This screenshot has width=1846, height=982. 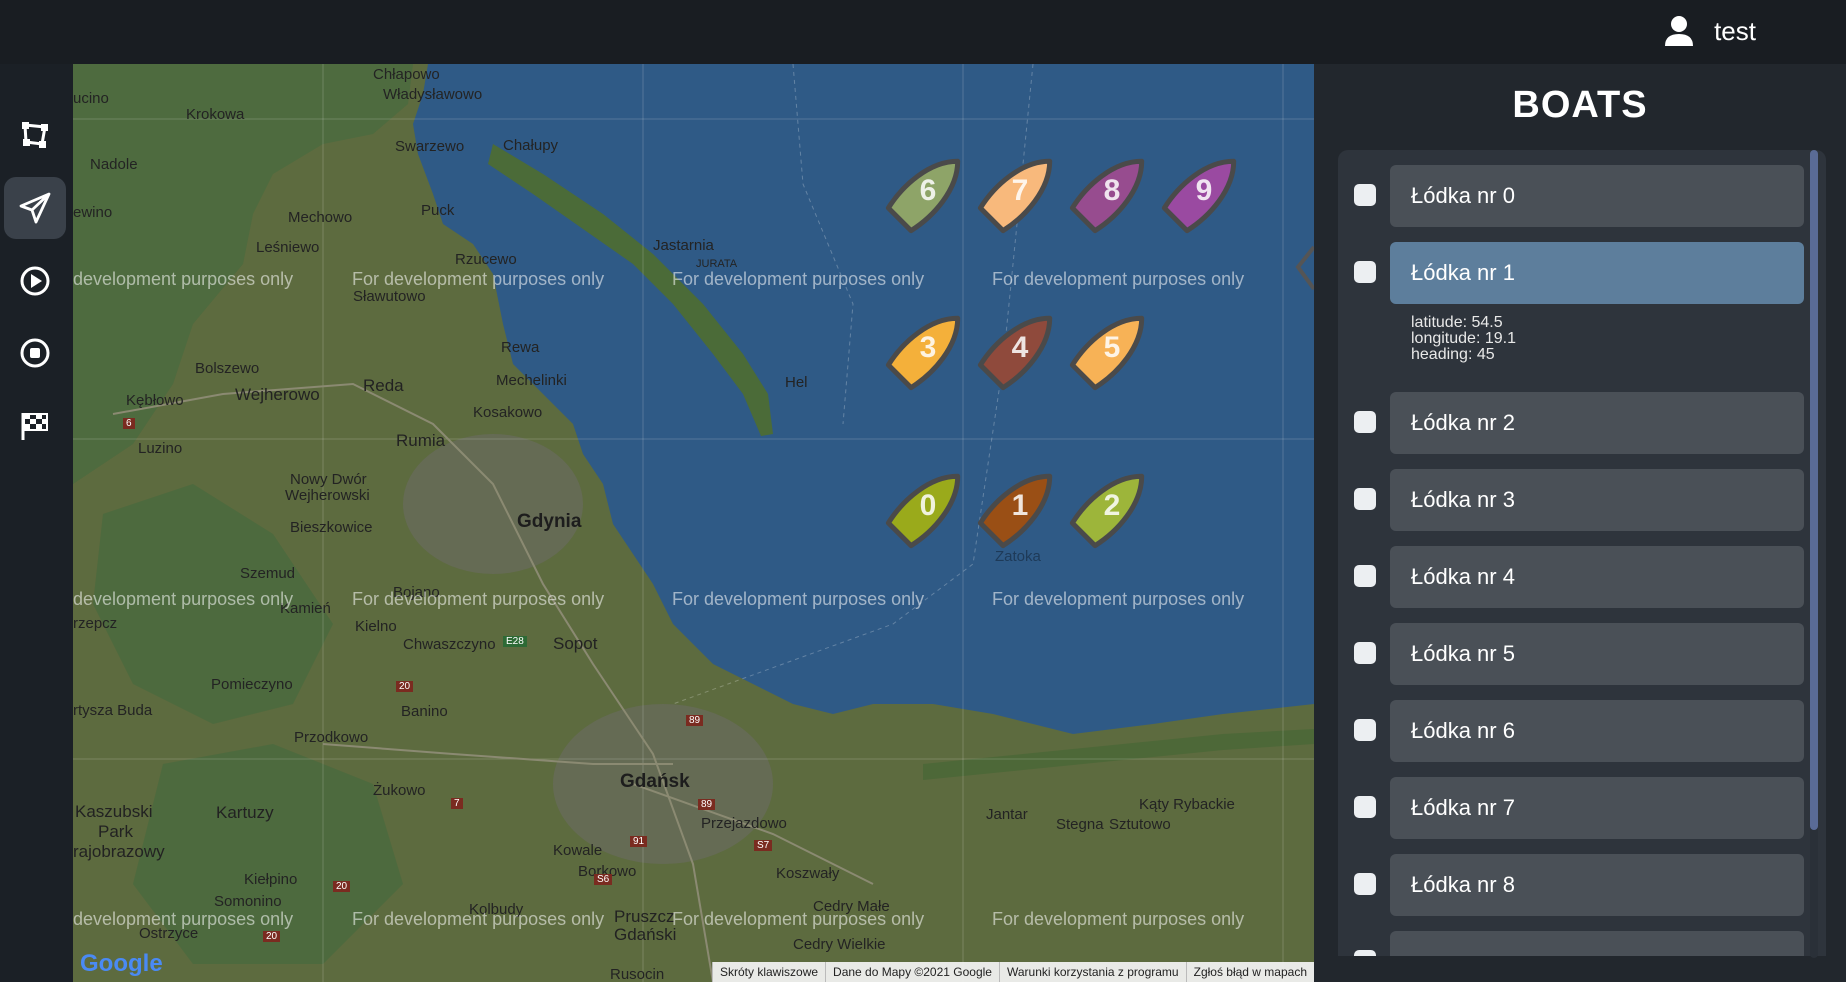 I want to click on boat-button: Łódka nr 3, so click(x=1597, y=500).